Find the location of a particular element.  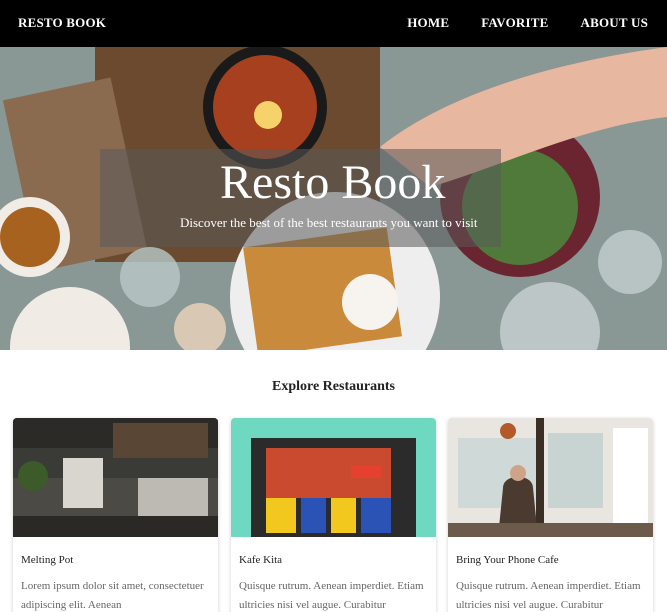

nav-home-link: HOME is located at coordinates (428, 23).